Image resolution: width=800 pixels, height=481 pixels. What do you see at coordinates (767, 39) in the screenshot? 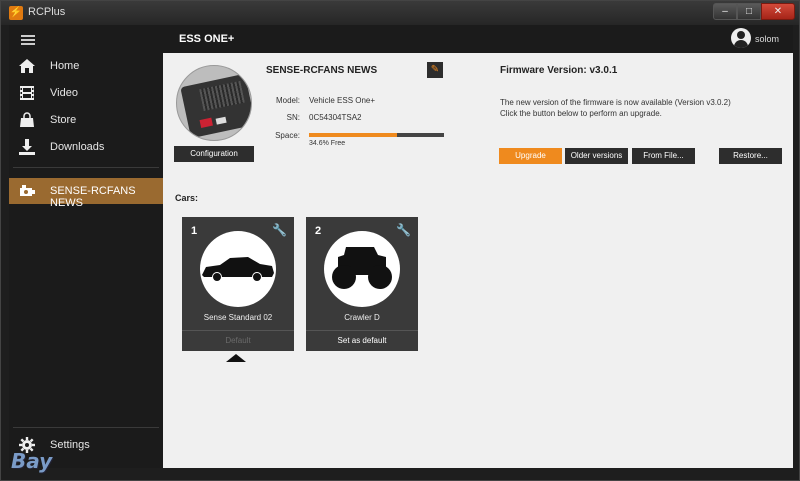
I see `username: solom` at bounding box center [767, 39].